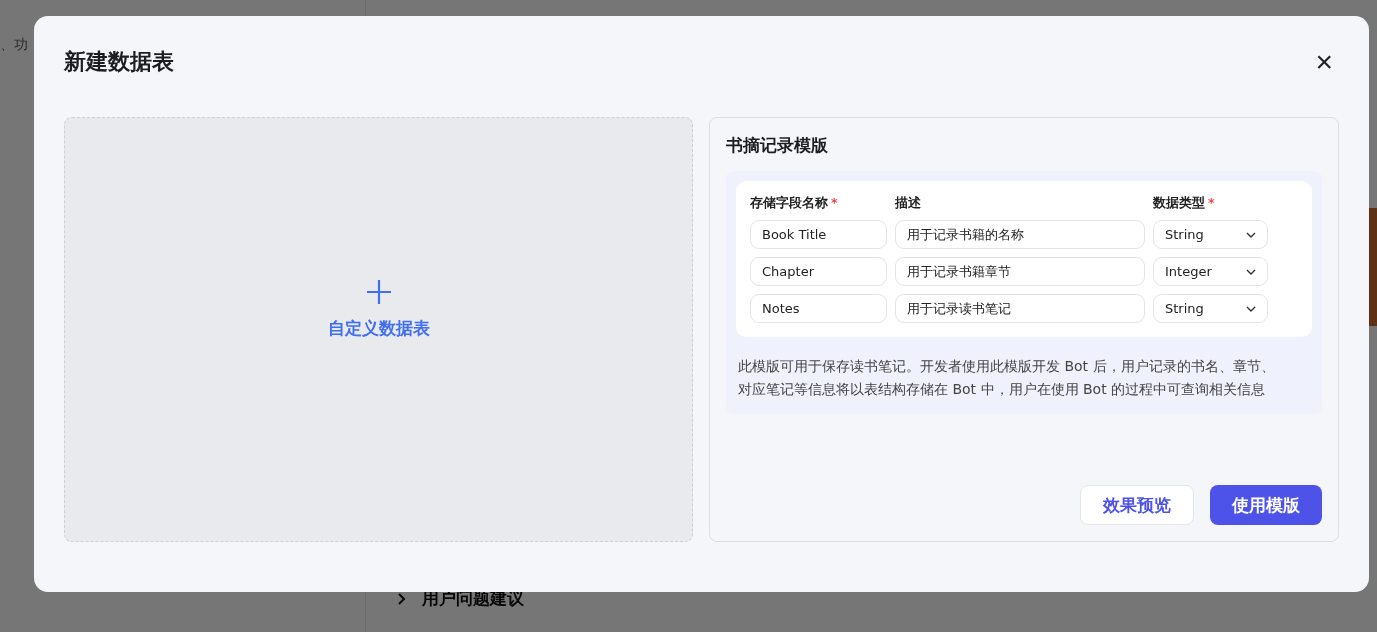  What do you see at coordinates (1266, 505) in the screenshot?
I see `use-template-button: 使用模版` at bounding box center [1266, 505].